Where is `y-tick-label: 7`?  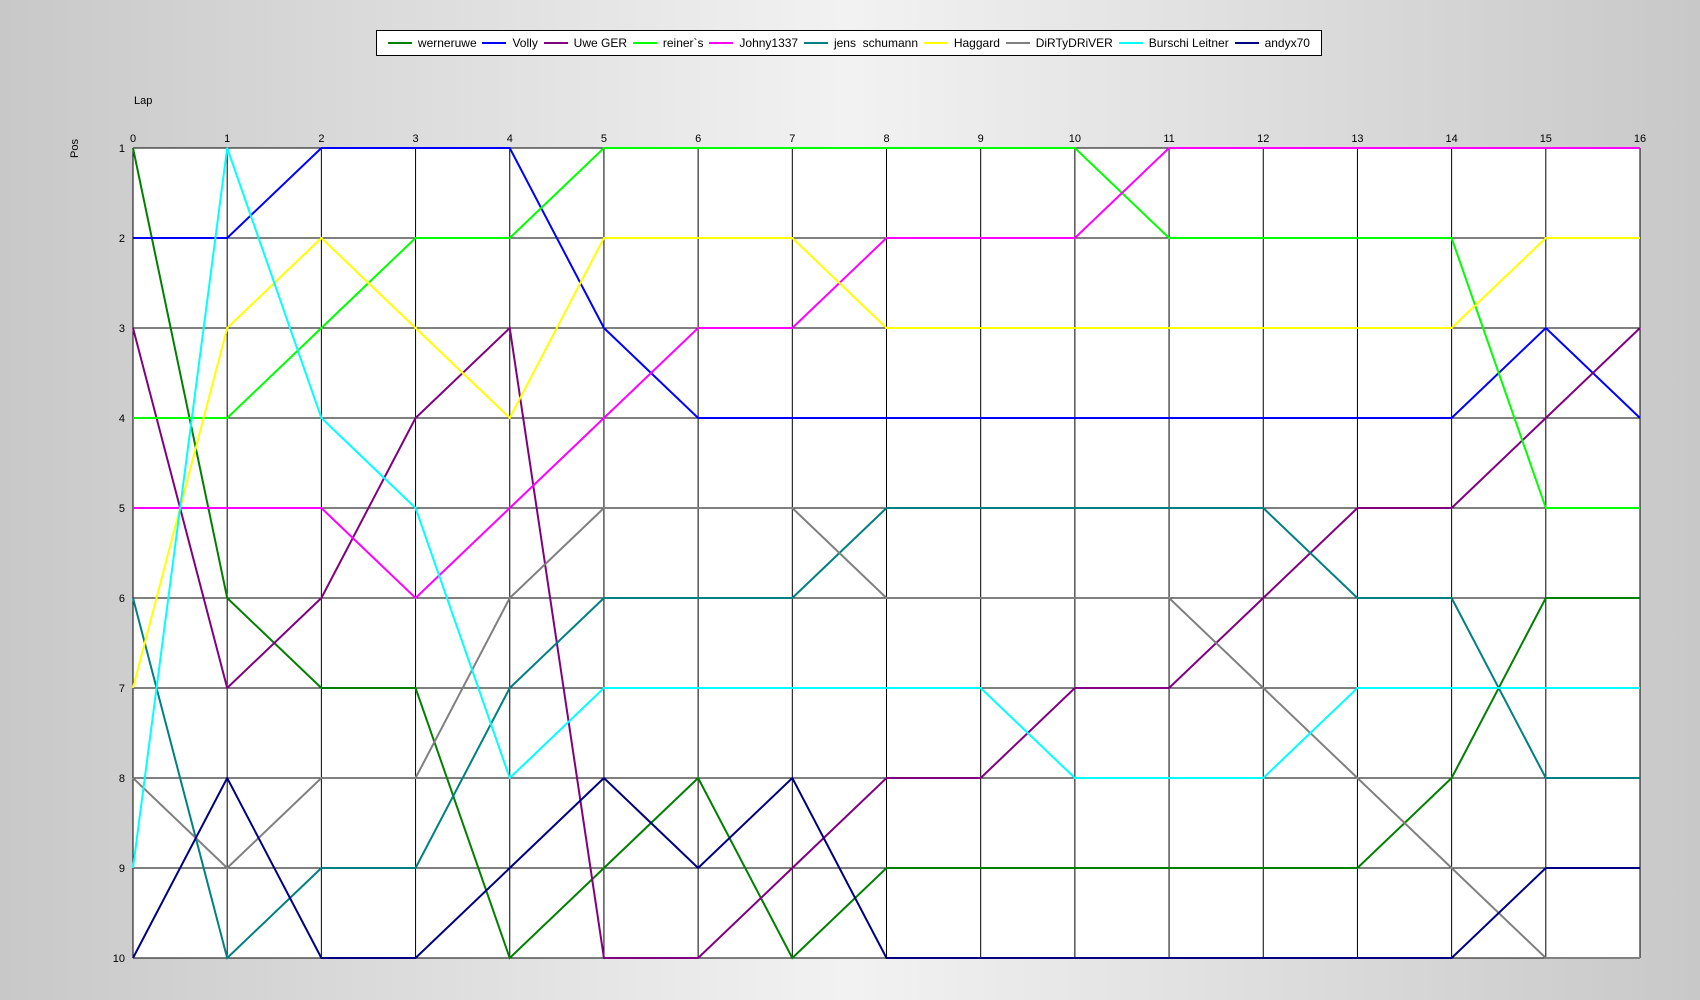 y-tick-label: 7 is located at coordinates (122, 689).